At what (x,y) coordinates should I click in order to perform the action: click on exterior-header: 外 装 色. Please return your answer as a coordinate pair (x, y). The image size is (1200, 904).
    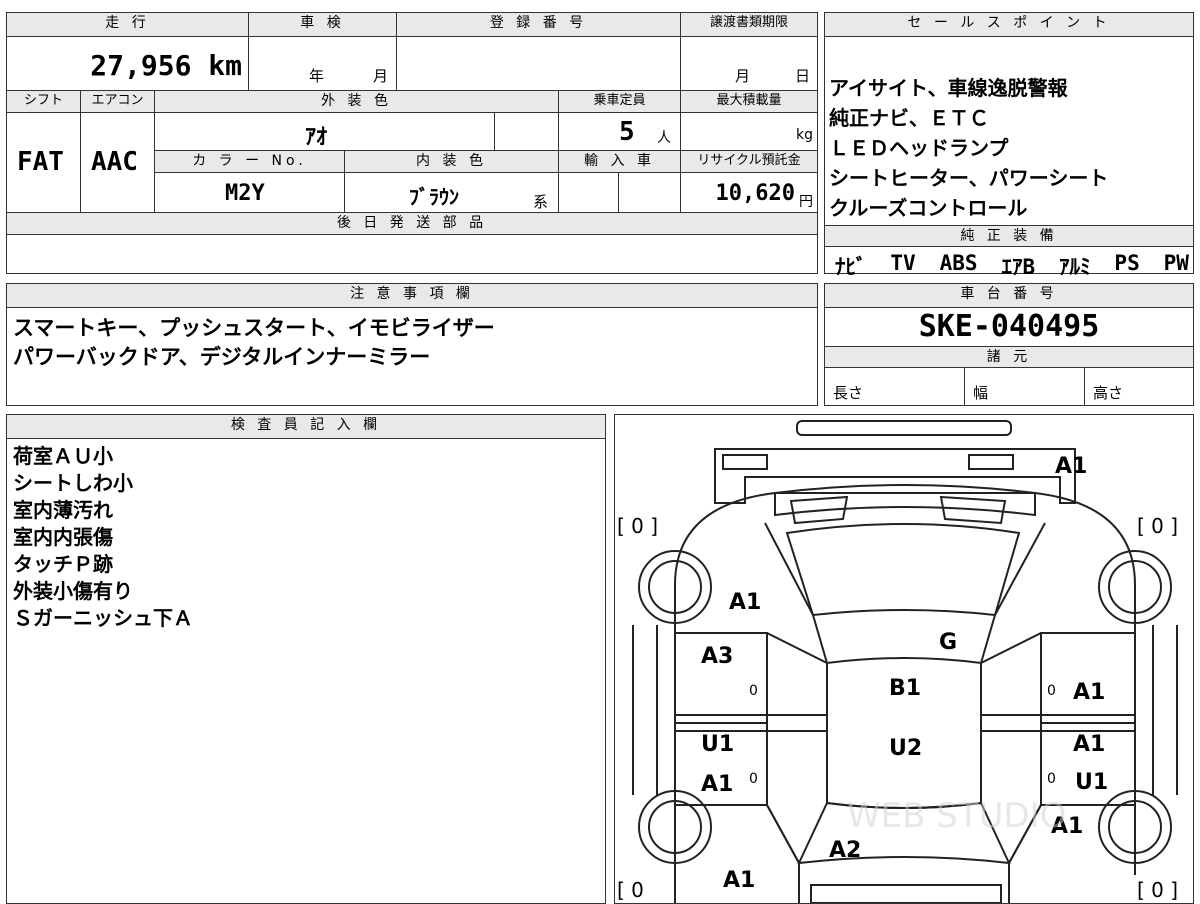
    Looking at the image, I should click on (357, 102).